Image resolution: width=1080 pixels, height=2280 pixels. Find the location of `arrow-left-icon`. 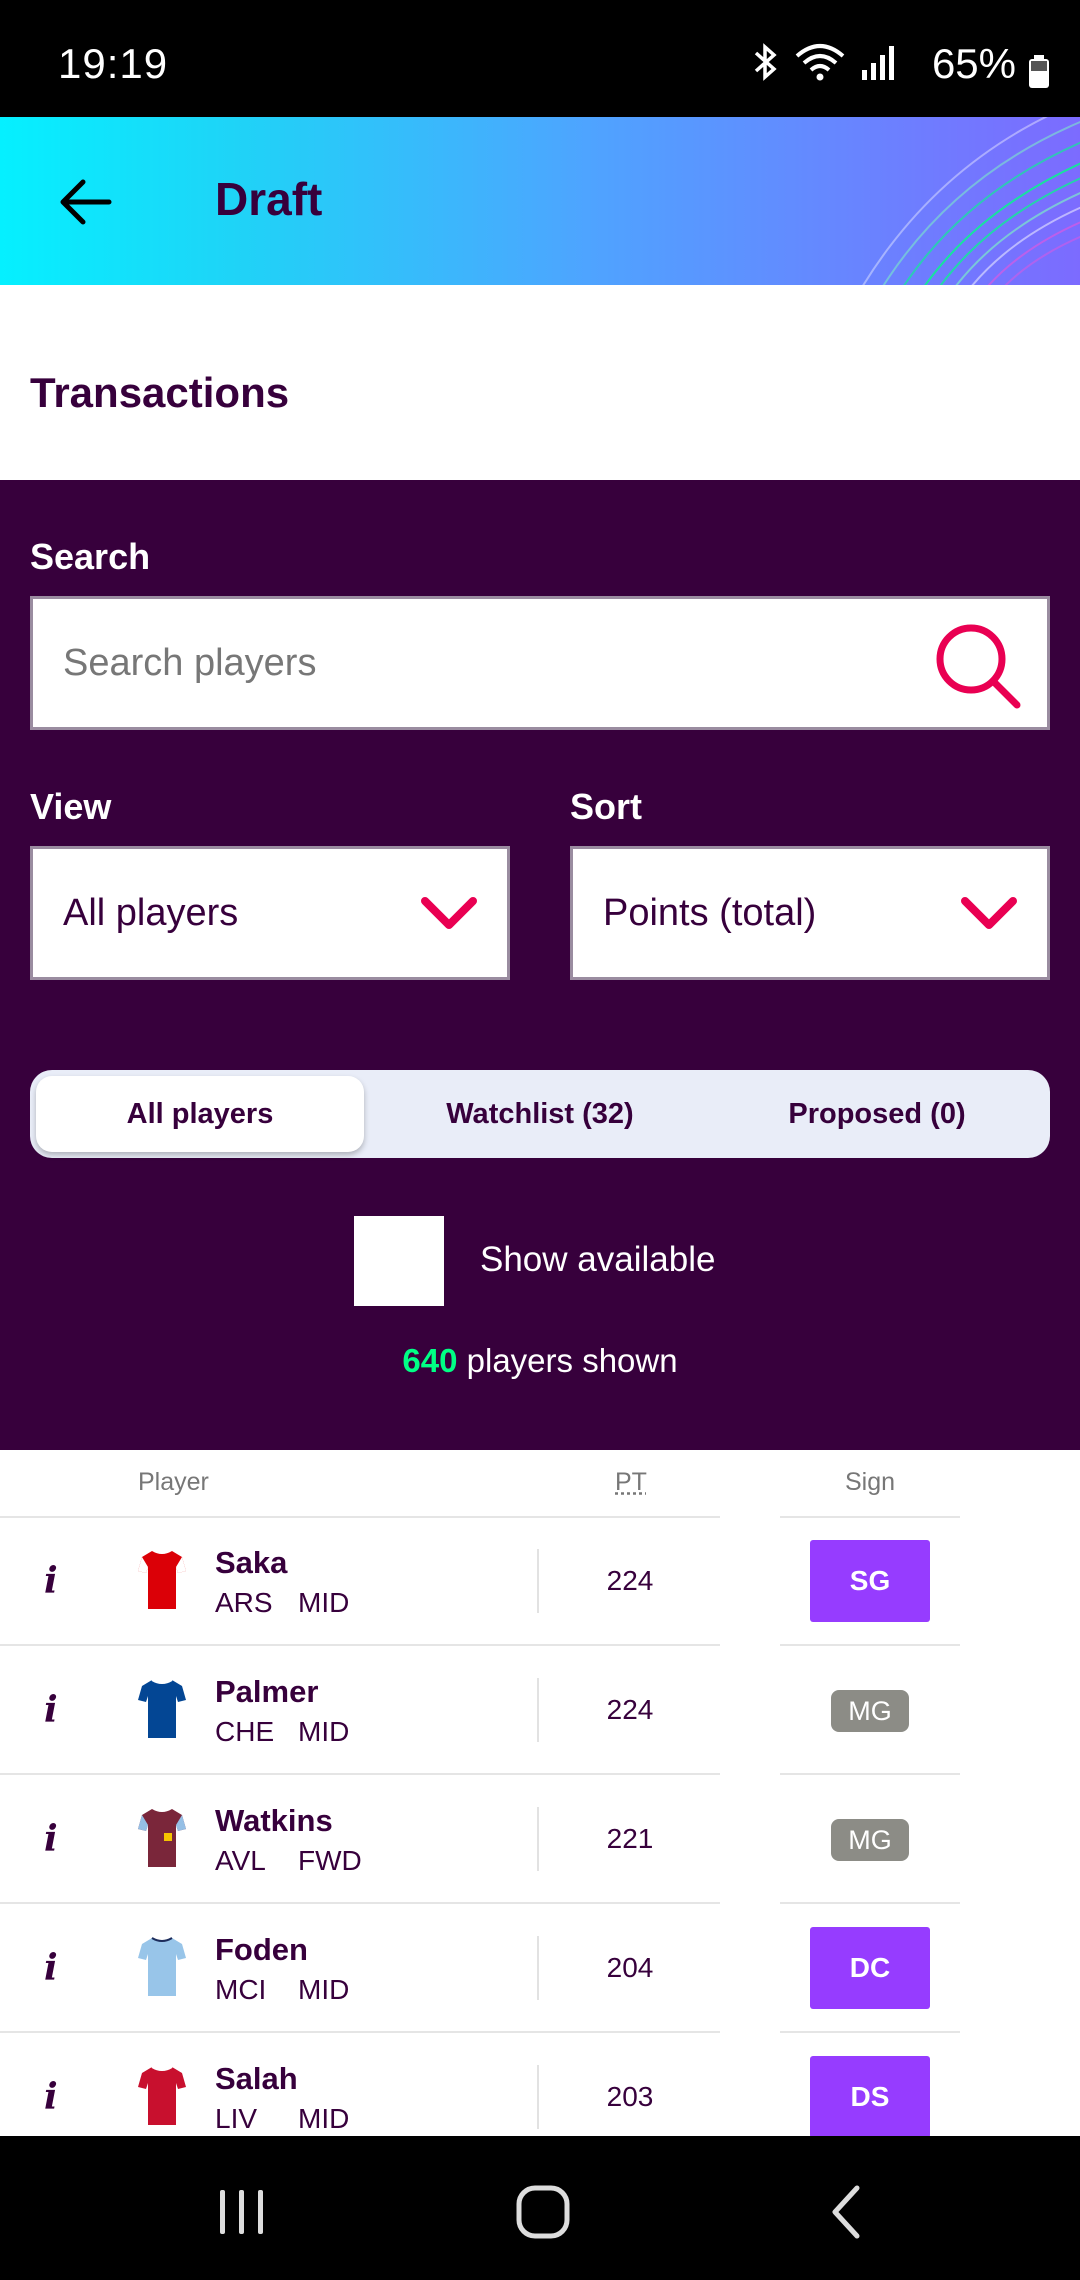

arrow-left-icon is located at coordinates (86, 202).